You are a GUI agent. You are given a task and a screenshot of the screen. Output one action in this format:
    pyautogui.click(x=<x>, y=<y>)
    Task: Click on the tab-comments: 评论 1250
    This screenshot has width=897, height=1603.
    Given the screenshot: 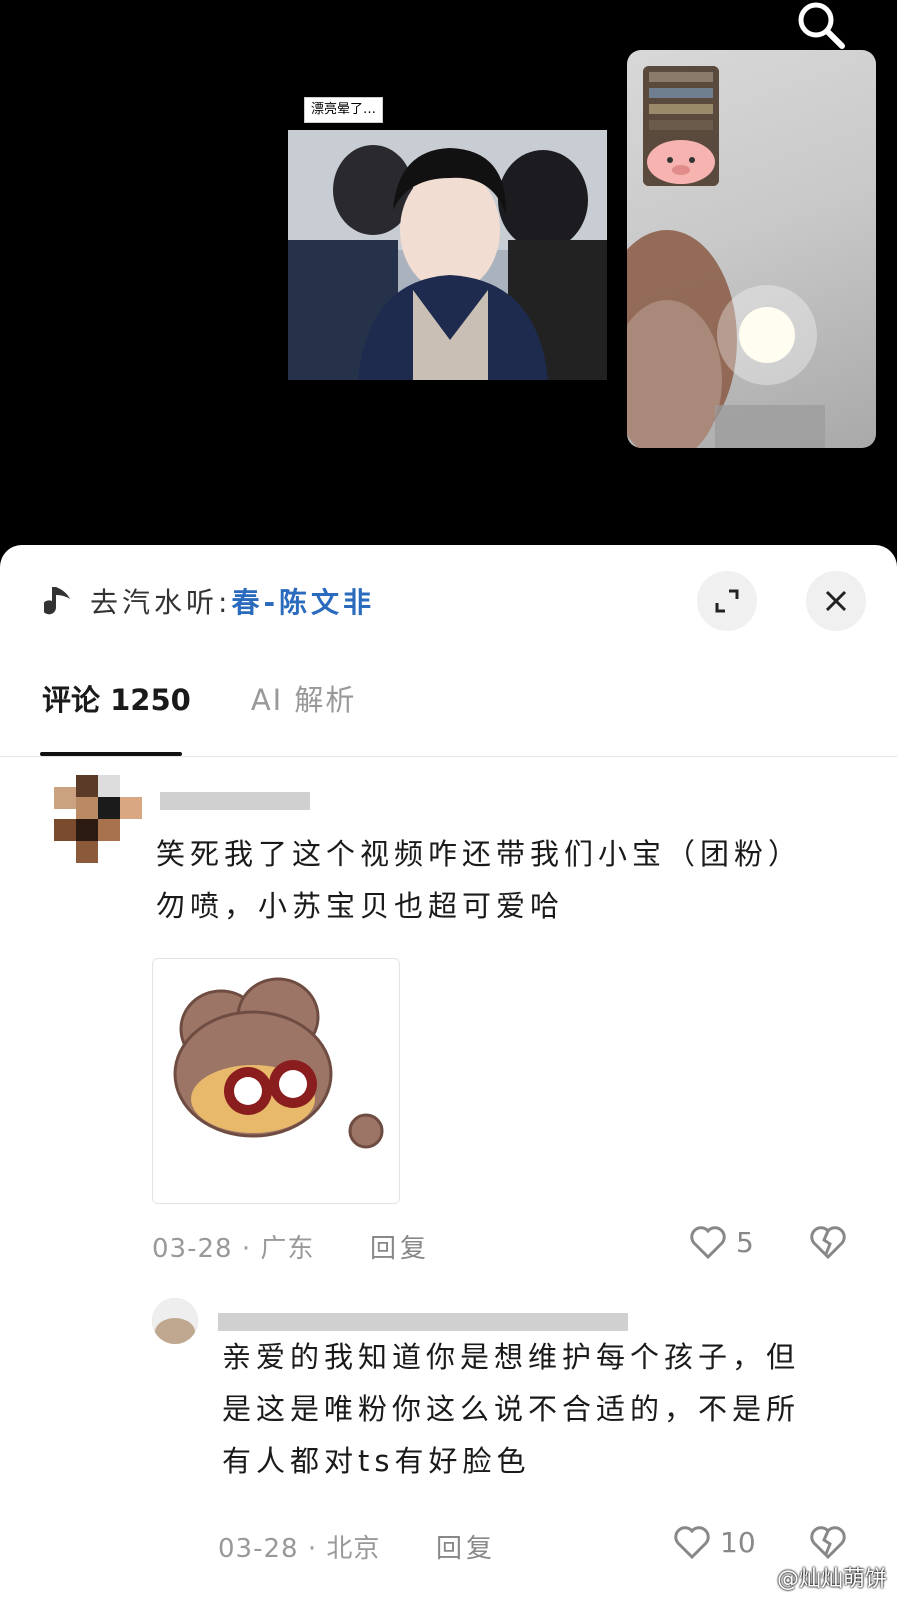 What is the action you would take?
    pyautogui.click(x=116, y=698)
    